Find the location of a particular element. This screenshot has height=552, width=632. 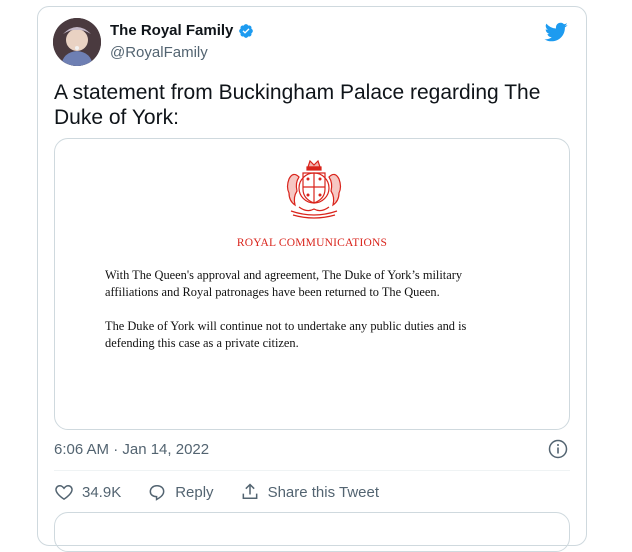

info-icon is located at coordinates (558, 449).